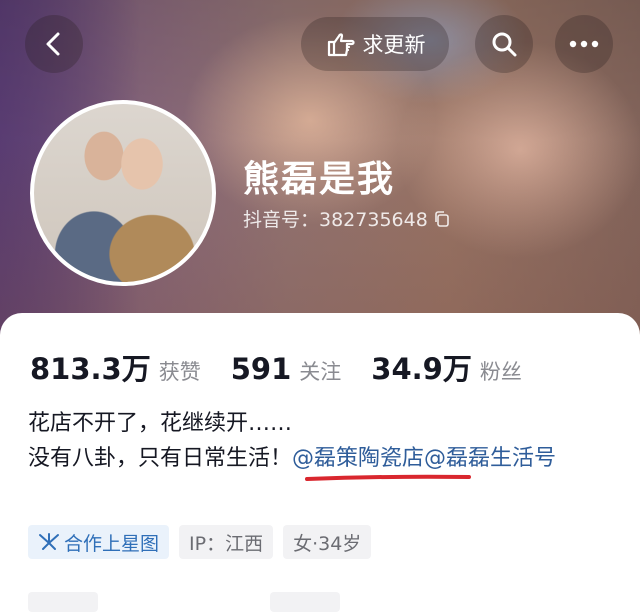 The width and height of the screenshot is (640, 612). Describe the element at coordinates (441, 218) in the screenshot. I see `copy-icon` at that location.